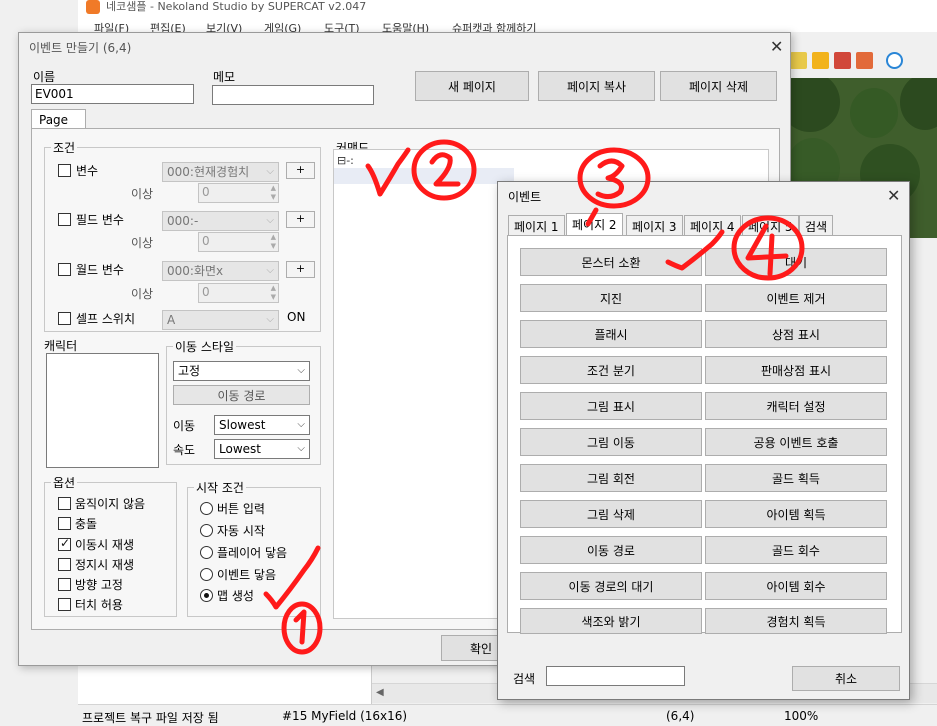 This screenshot has height=726, width=937. Describe the element at coordinates (345, 160) in the screenshot. I see `command-tree-root: ⊟-:` at that location.